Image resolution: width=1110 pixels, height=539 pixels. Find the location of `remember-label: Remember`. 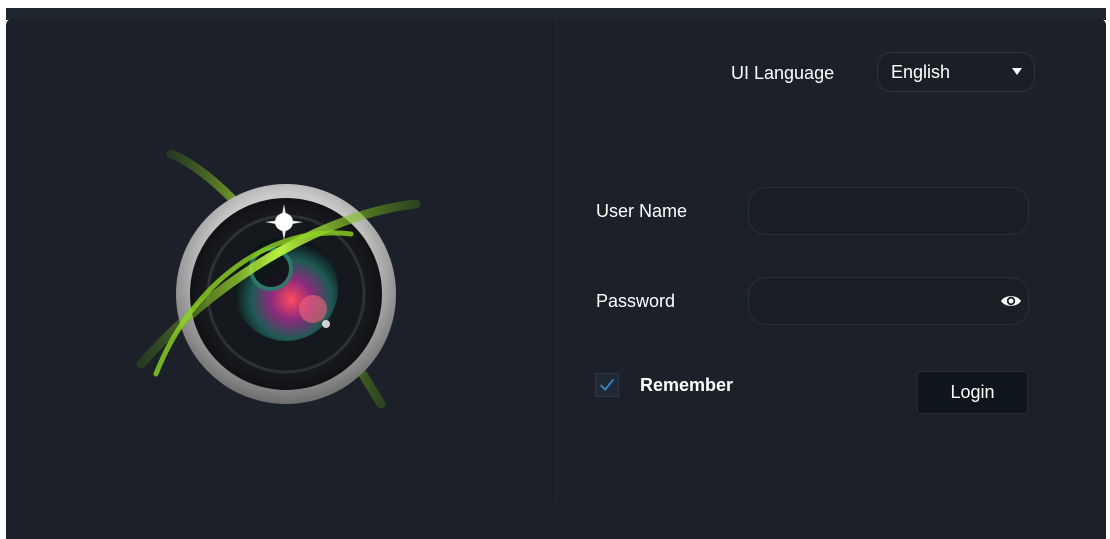

remember-label: Remember is located at coordinates (687, 385).